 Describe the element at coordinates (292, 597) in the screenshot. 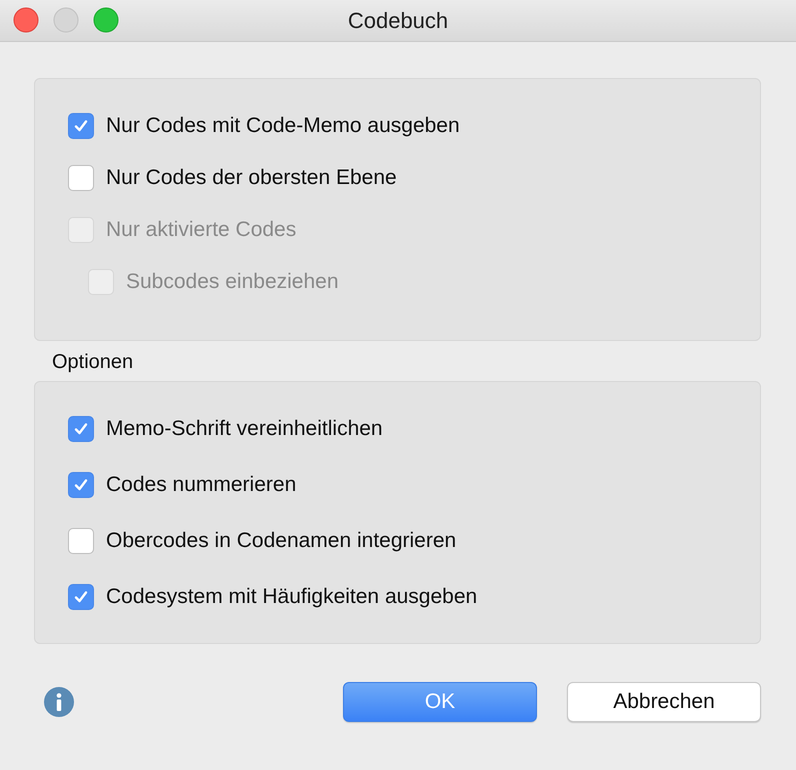

I see `checkbox-label: Codesystem mit Häufigkeiten ausgeben` at that location.